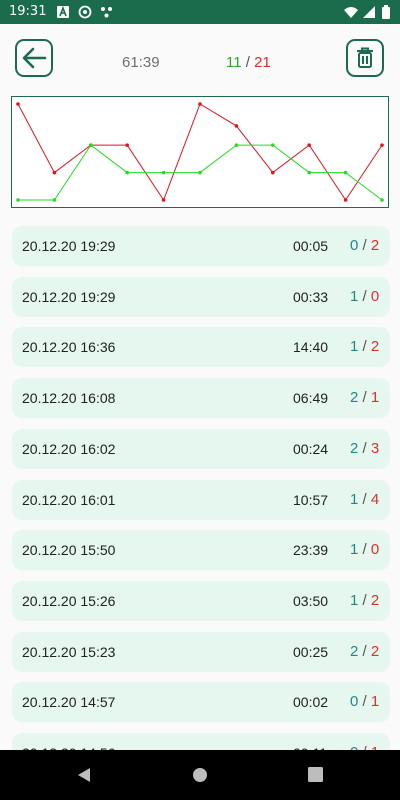 This screenshot has width=400, height=800. I want to click on game-result: 0 / 1, so click(364, 701).